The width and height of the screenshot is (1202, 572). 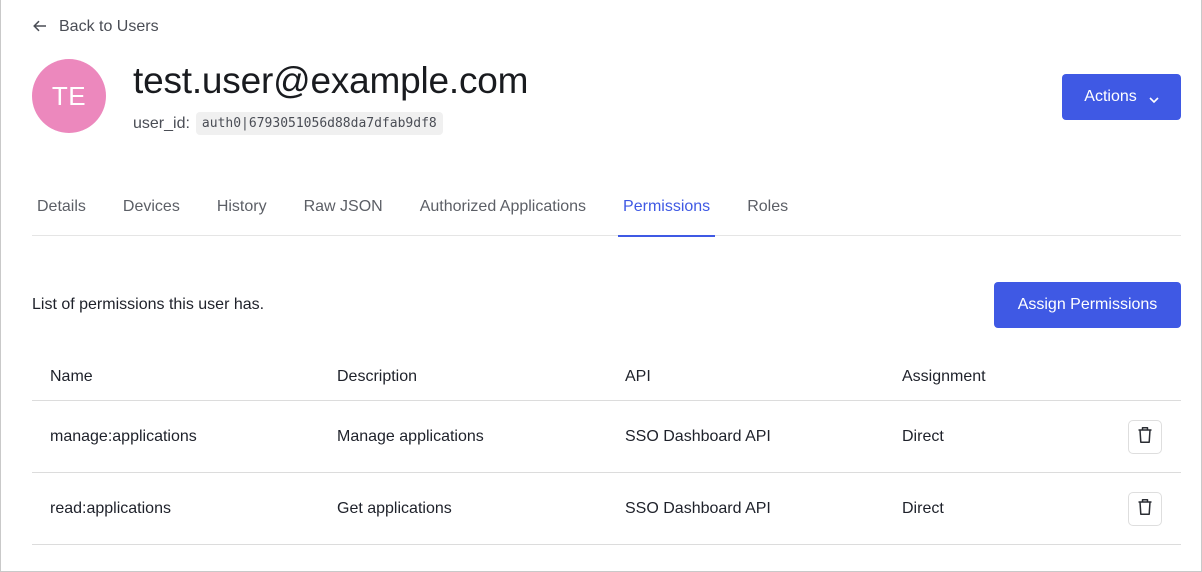 What do you see at coordinates (994, 377) in the screenshot?
I see `column-header-assignment: Assignment` at bounding box center [994, 377].